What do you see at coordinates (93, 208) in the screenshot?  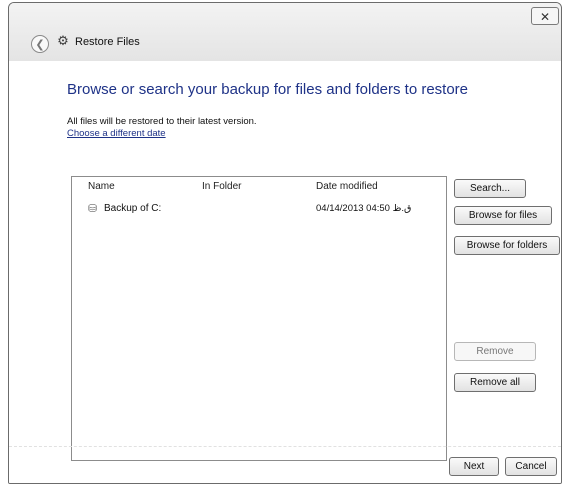 I see `backup-drive-icon: ⛁` at bounding box center [93, 208].